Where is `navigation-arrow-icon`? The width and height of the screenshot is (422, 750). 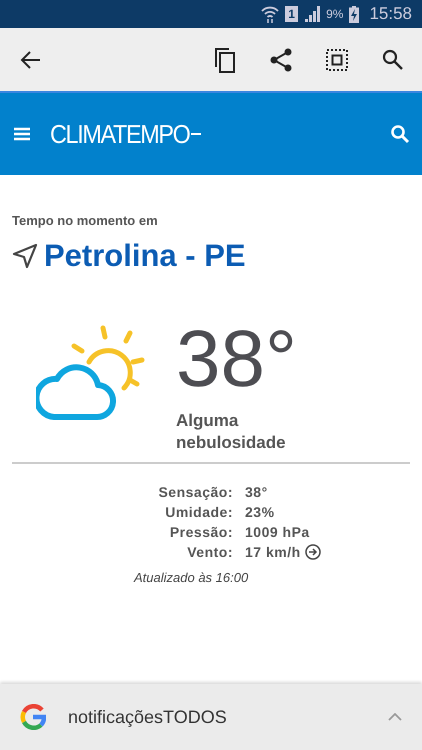 navigation-arrow-icon is located at coordinates (25, 256).